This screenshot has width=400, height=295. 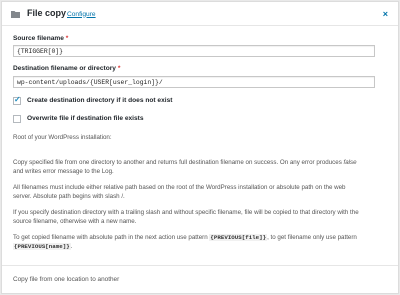 What do you see at coordinates (200, 14) in the screenshot?
I see `panel-header: File copy Configure ×` at bounding box center [200, 14].